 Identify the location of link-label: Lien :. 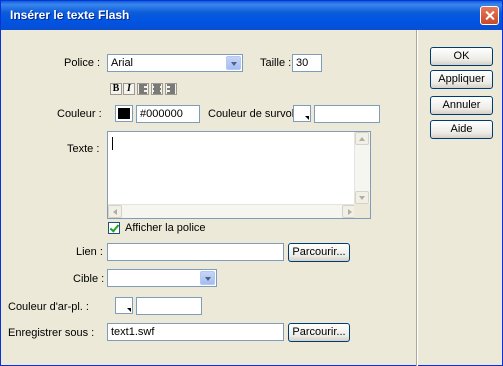
(89, 252).